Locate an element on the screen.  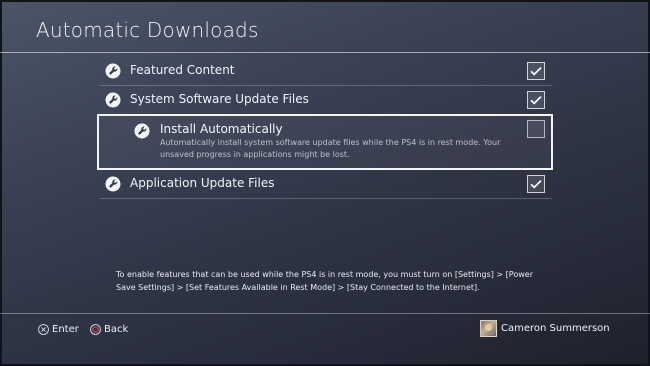
page-title: Automatic Downloads is located at coordinates (147, 30).